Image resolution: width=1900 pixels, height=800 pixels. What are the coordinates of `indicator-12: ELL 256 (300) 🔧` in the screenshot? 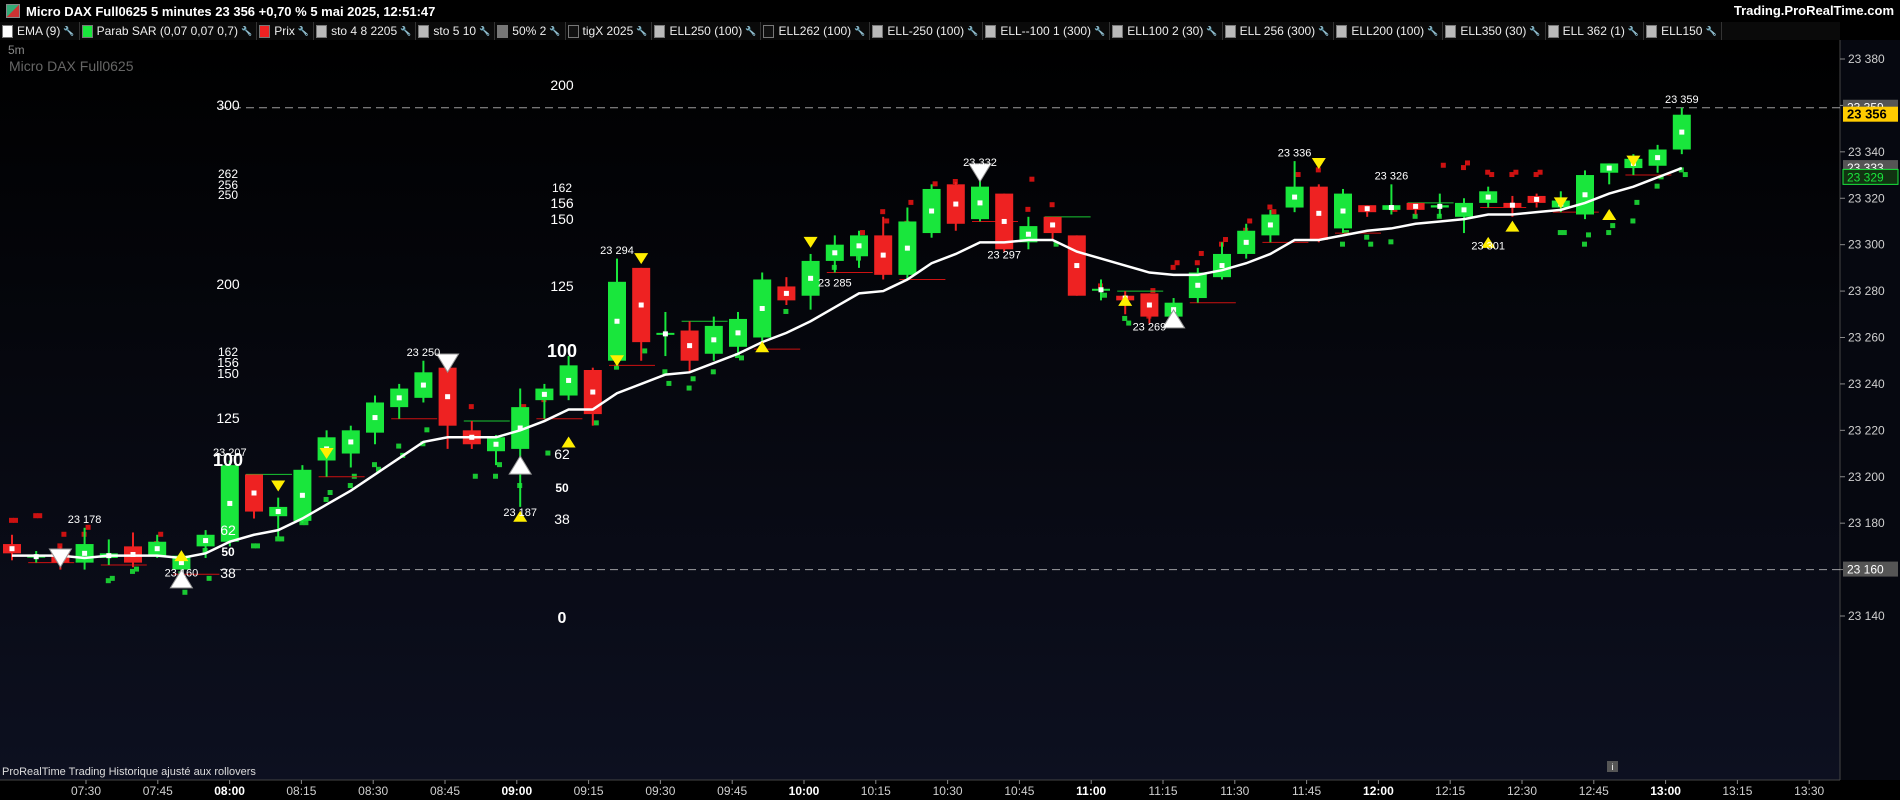 It's located at (1279, 31).